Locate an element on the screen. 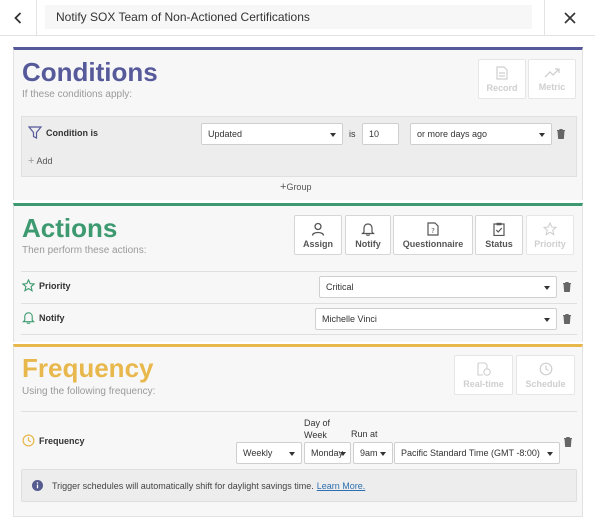  assign-button: Assign is located at coordinates (318, 235).